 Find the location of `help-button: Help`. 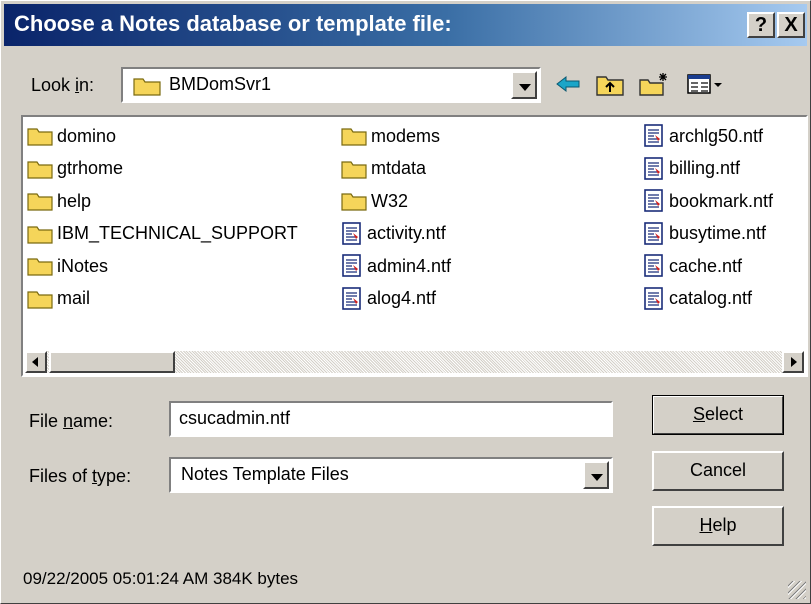

help-button: Help is located at coordinates (718, 526).